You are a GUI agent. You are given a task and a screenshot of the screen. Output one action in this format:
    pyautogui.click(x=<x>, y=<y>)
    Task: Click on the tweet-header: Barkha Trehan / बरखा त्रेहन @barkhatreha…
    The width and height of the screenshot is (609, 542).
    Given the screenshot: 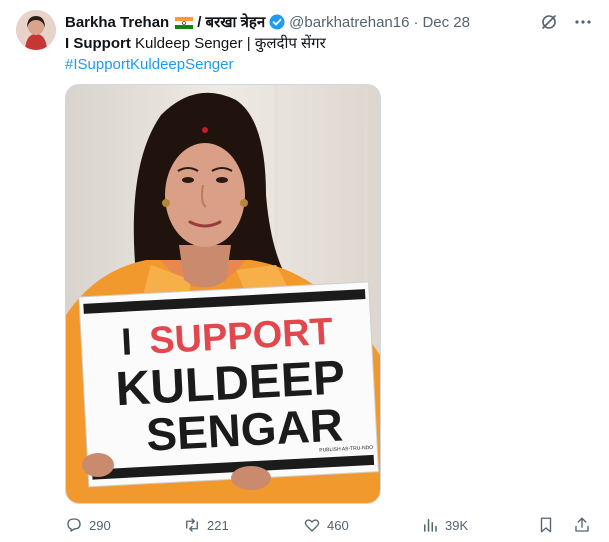 What is the action you would take?
    pyautogui.click(x=329, y=22)
    